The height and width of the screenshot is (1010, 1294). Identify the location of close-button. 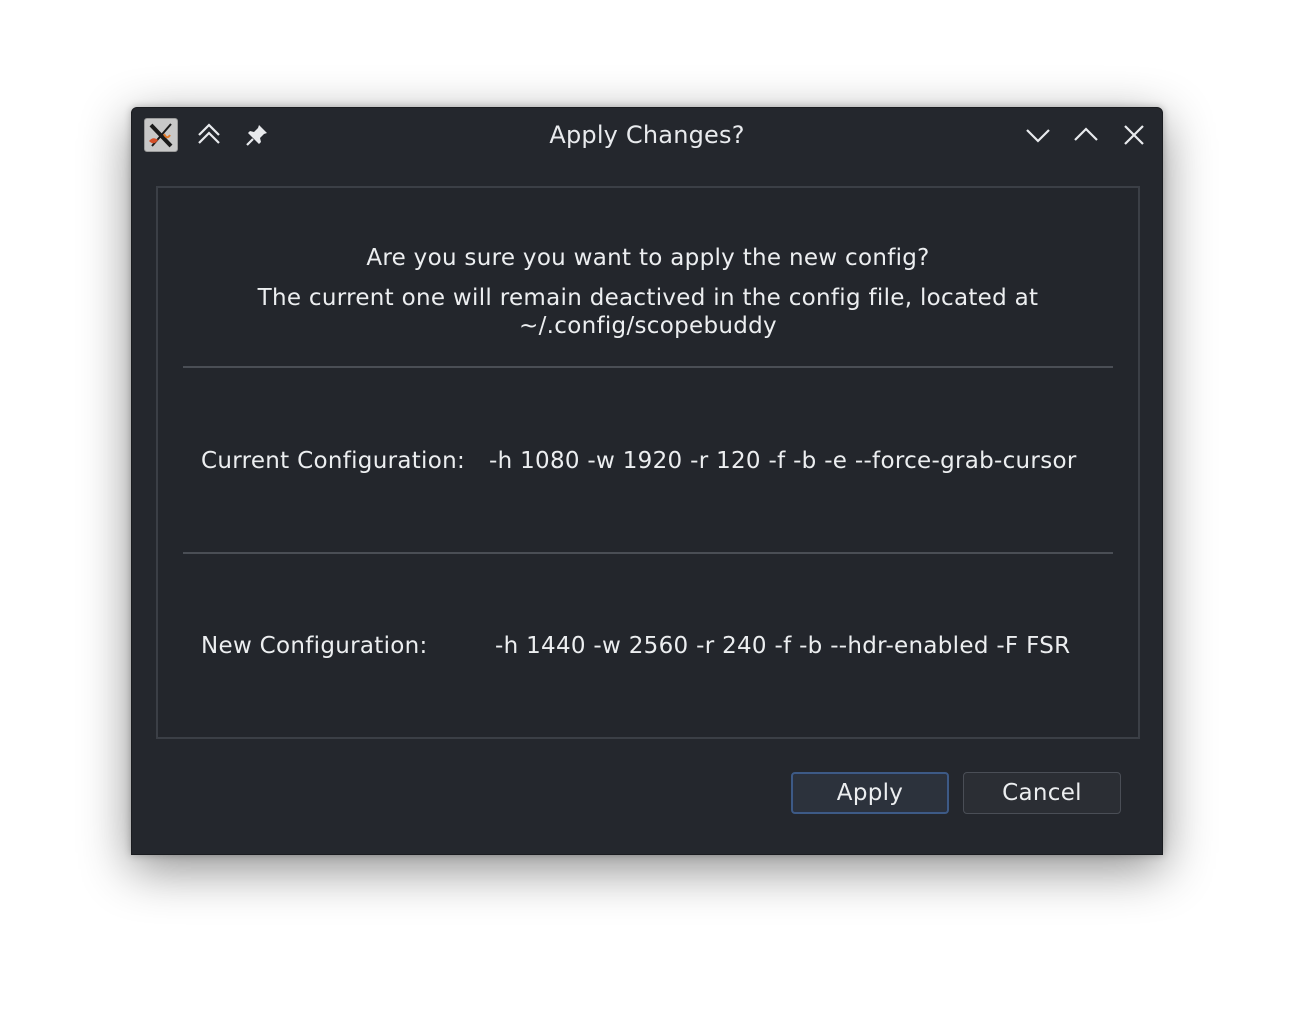
(1134, 135).